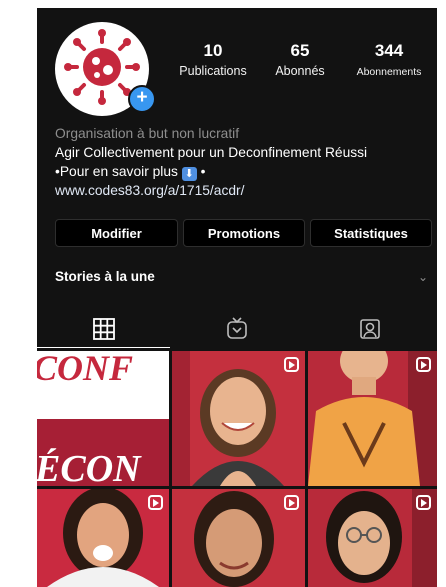  Describe the element at coordinates (142, 99) in the screenshot. I see `add-story-badge: +` at that location.